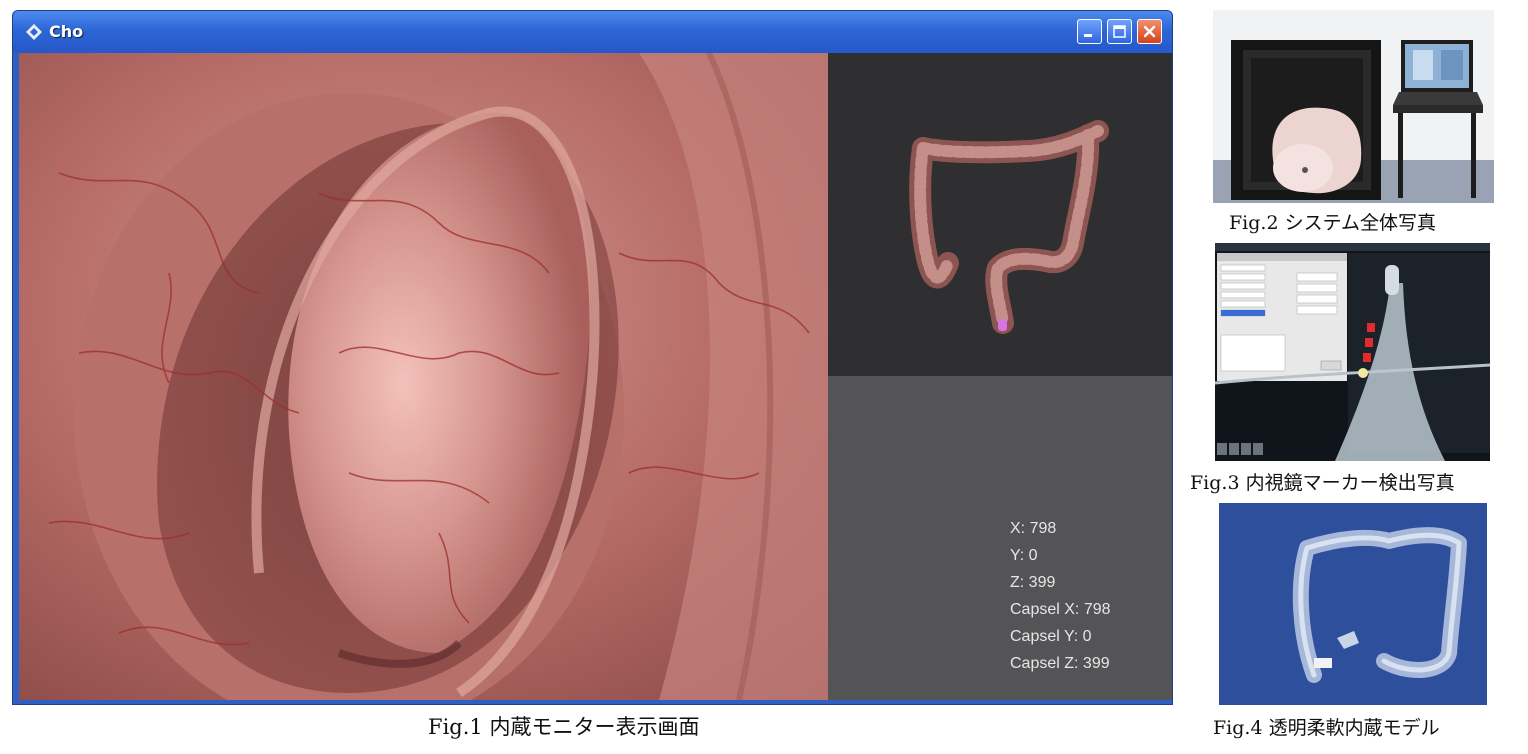 Image resolution: width=1528 pixels, height=754 pixels. I want to click on close-button, so click(1149, 31).